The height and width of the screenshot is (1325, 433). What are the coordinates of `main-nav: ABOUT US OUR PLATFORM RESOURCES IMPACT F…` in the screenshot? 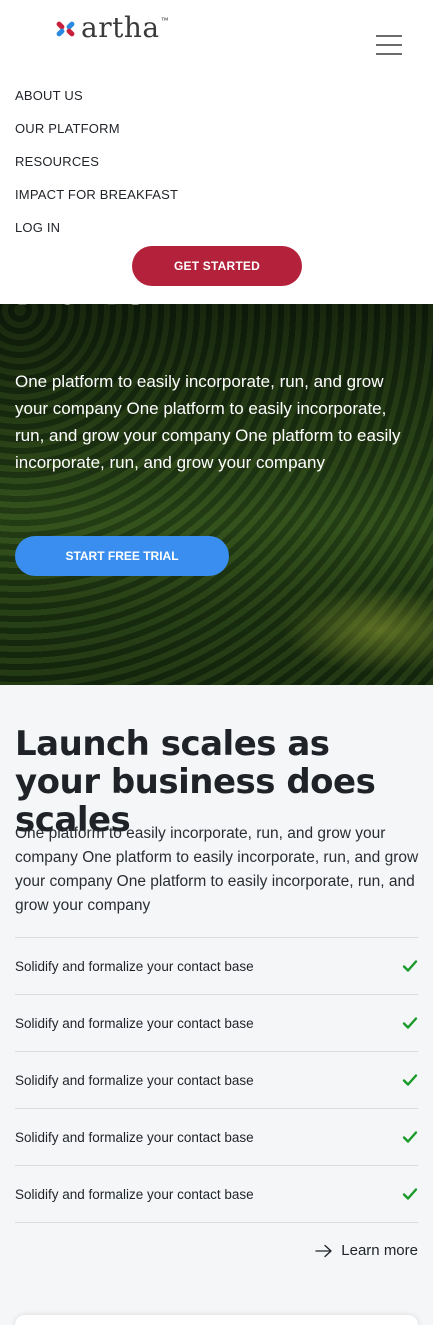 It's located at (96, 169).